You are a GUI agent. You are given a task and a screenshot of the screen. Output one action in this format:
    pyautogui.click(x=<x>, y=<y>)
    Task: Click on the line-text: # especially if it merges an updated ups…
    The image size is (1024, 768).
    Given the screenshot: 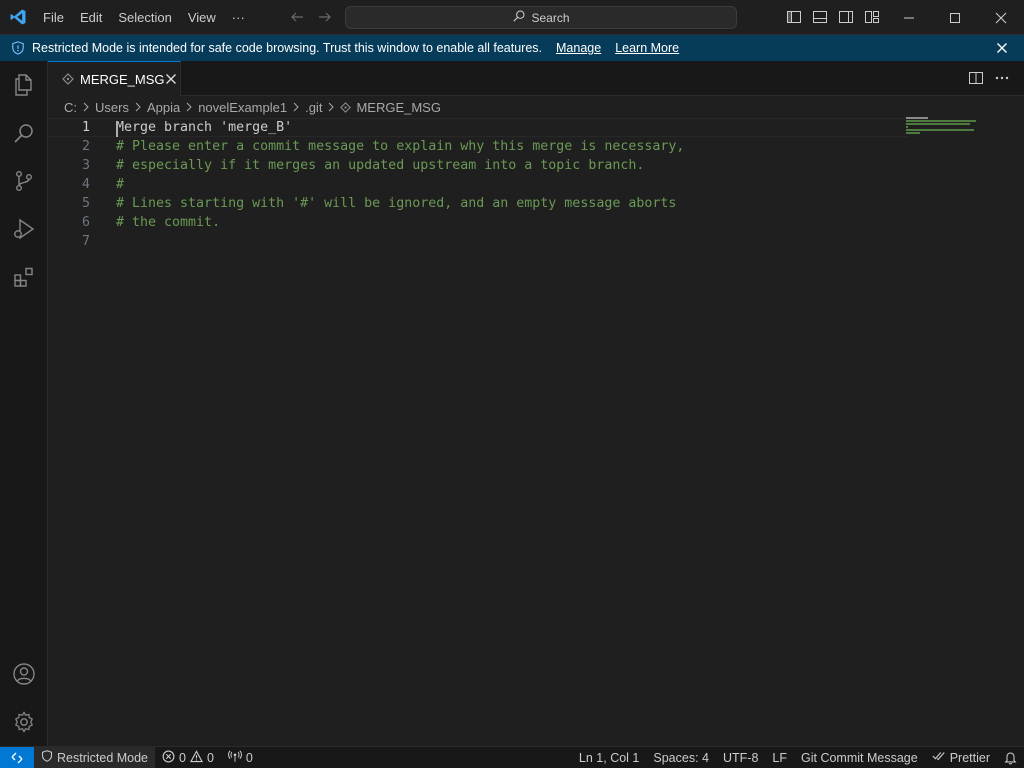 What is the action you would take?
    pyautogui.click(x=380, y=165)
    